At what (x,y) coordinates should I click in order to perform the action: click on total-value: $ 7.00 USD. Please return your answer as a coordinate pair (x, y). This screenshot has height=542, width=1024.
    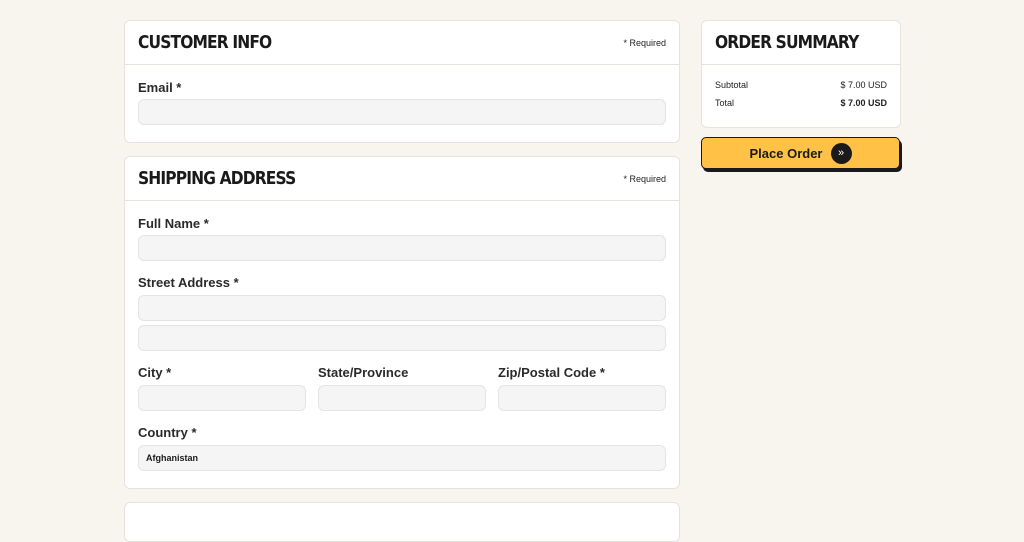
    Looking at the image, I should click on (863, 103).